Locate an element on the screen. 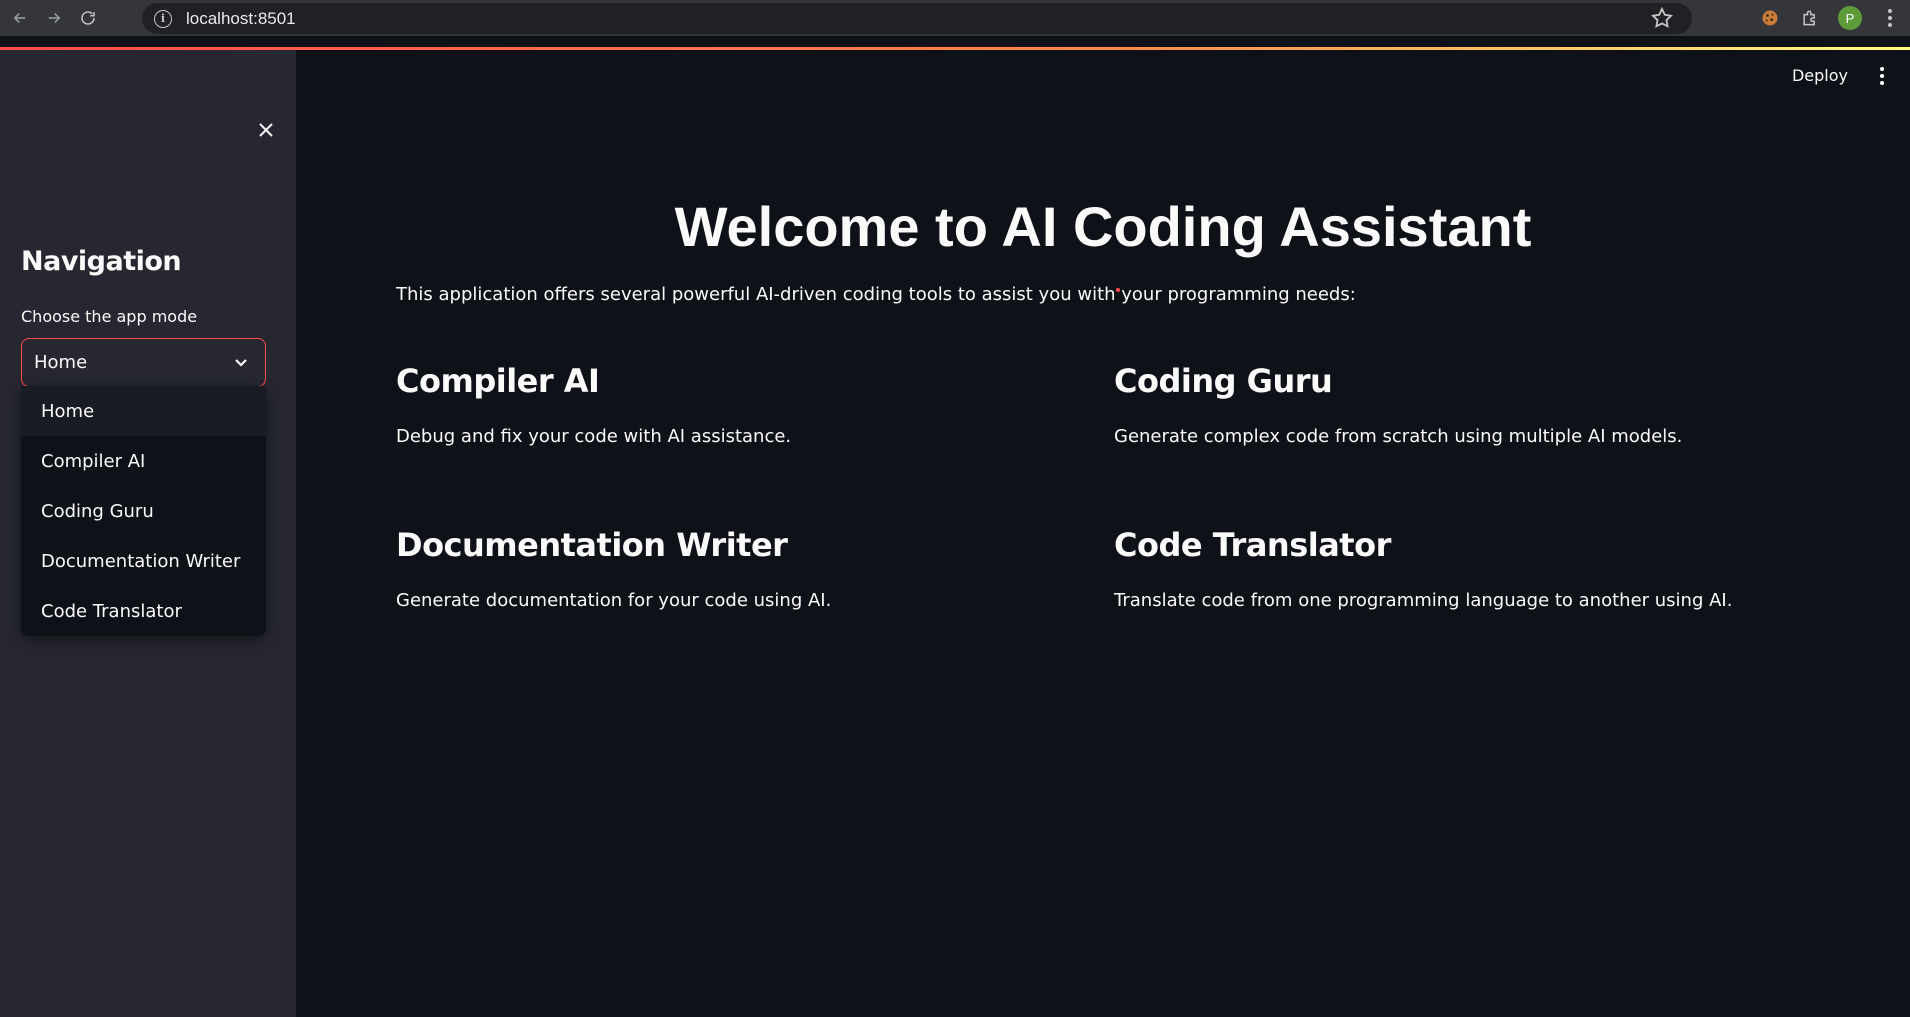 The height and width of the screenshot is (1017, 1910). browser-menu-icon is located at coordinates (1890, 18).